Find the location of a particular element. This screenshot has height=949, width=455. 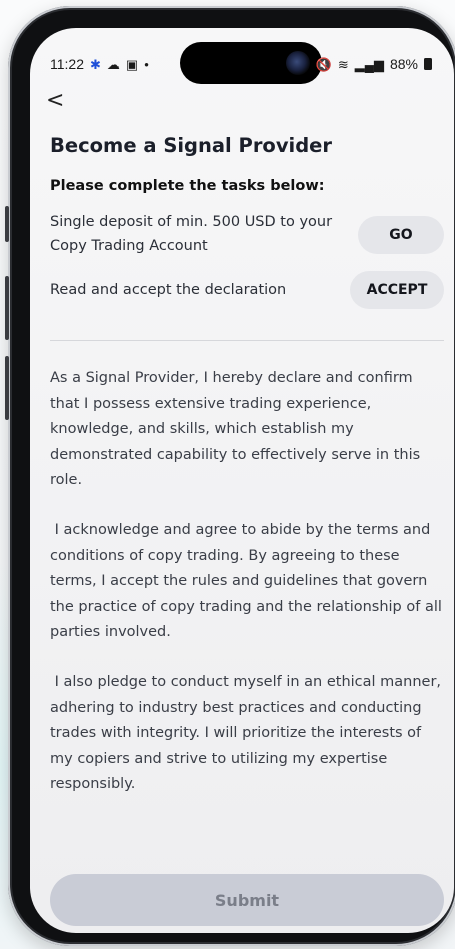

asterisk-icon: ✱ is located at coordinates (95, 64).